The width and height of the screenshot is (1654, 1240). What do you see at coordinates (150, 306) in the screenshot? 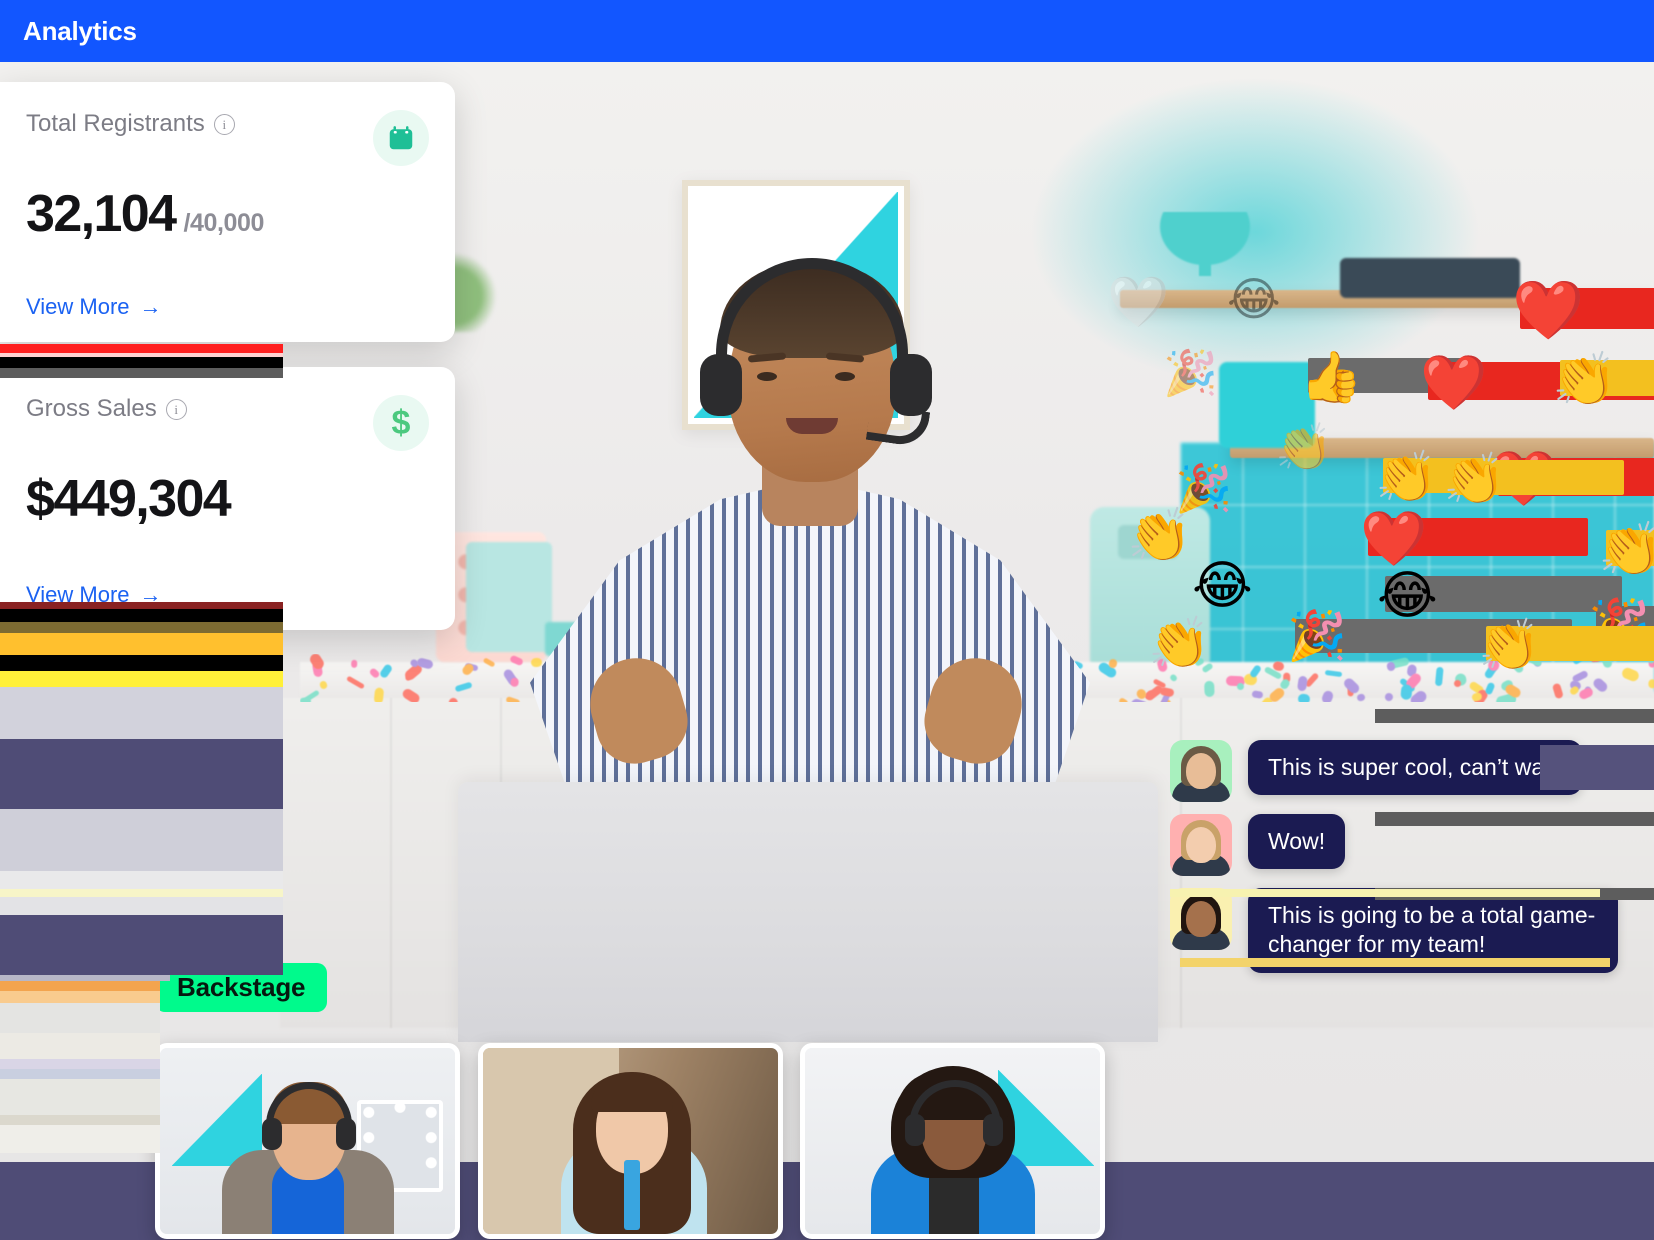
I see `arrow-right-icon: →` at bounding box center [150, 306].